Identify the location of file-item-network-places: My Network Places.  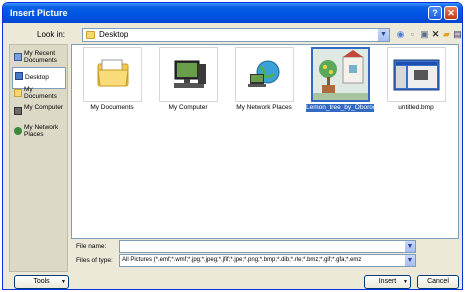
(264, 87).